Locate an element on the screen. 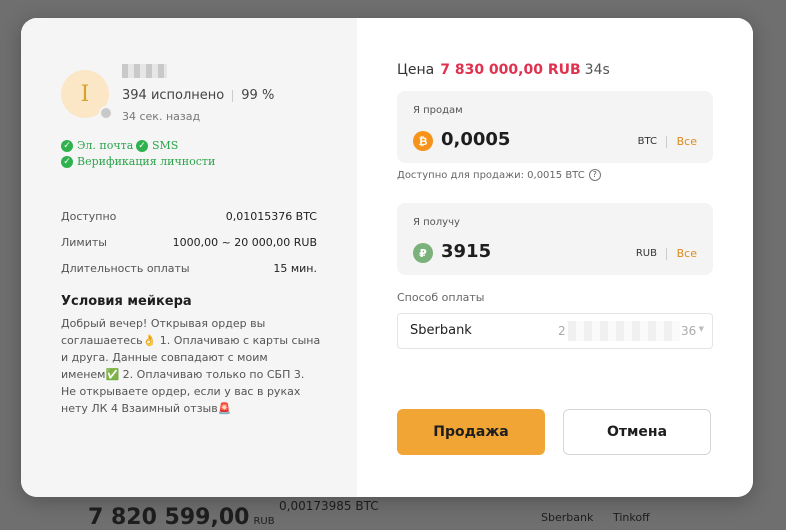 The width and height of the screenshot is (786, 530). maker-name-redacted is located at coordinates (144, 71).